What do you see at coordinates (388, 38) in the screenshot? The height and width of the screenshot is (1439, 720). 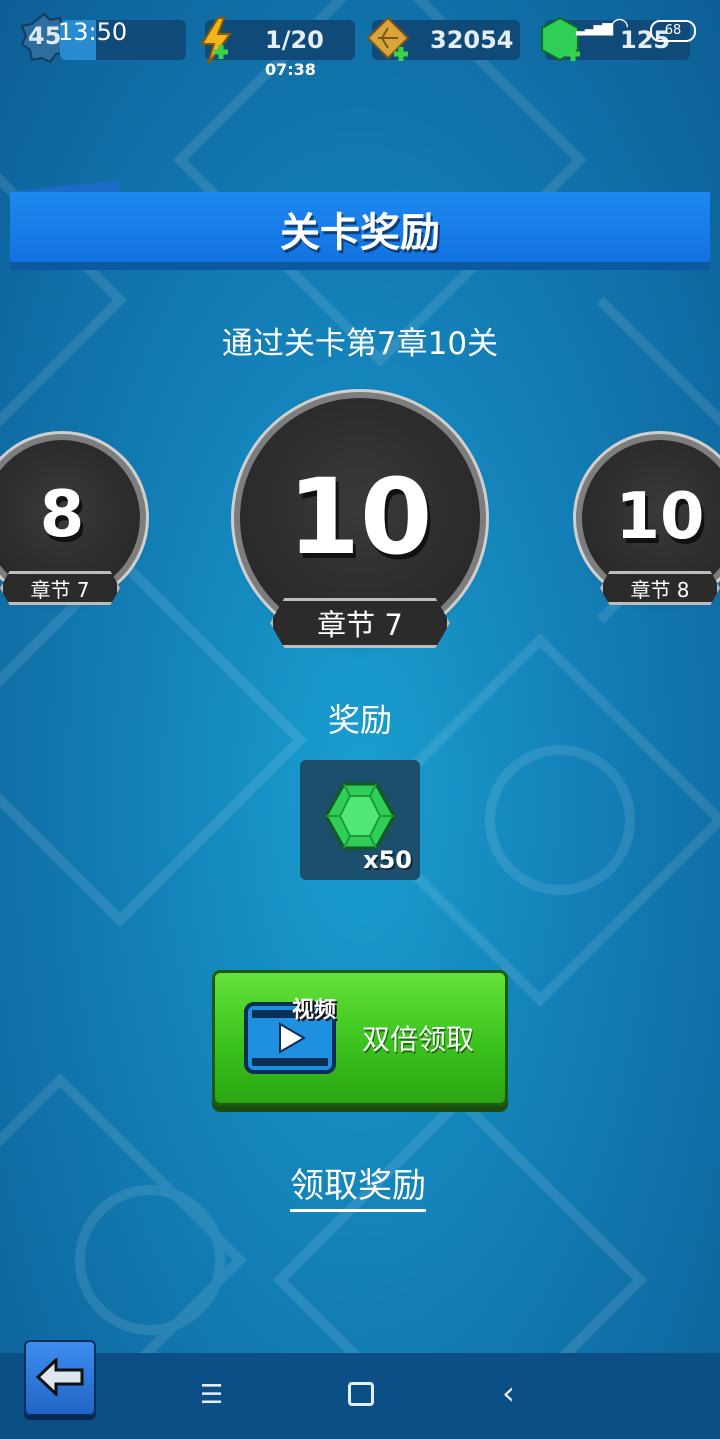 I see `gold-ticket-icon` at bounding box center [388, 38].